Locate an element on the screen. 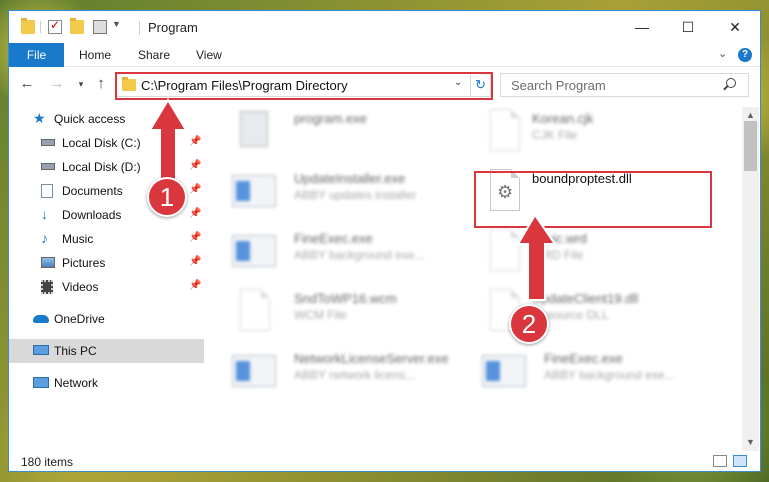 The width and height of the screenshot is (769, 482). callout-badge-1: 1 is located at coordinates (167, 197).